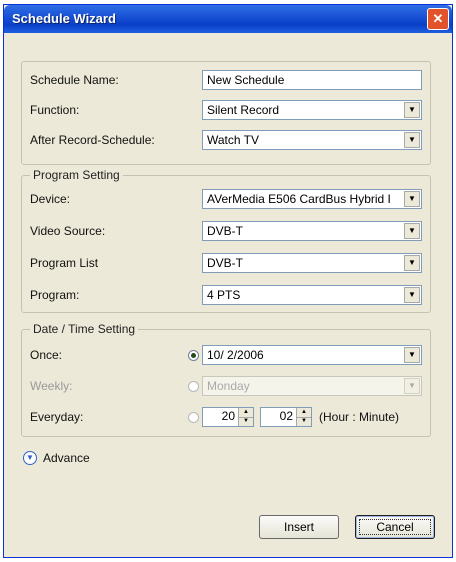 This screenshot has width=456, height=562. I want to click on hour-stepper: 20 ▲ ▼, so click(228, 417).